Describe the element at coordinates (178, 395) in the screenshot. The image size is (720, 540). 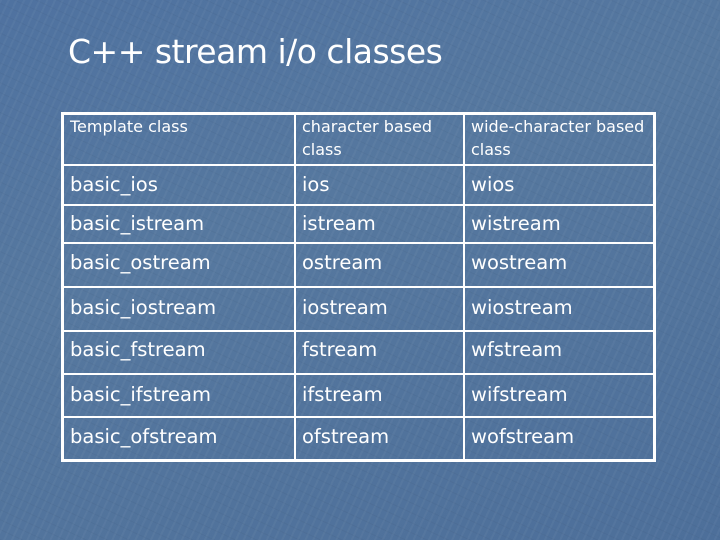
I see `template-class-cell: basic_ifstream` at that location.